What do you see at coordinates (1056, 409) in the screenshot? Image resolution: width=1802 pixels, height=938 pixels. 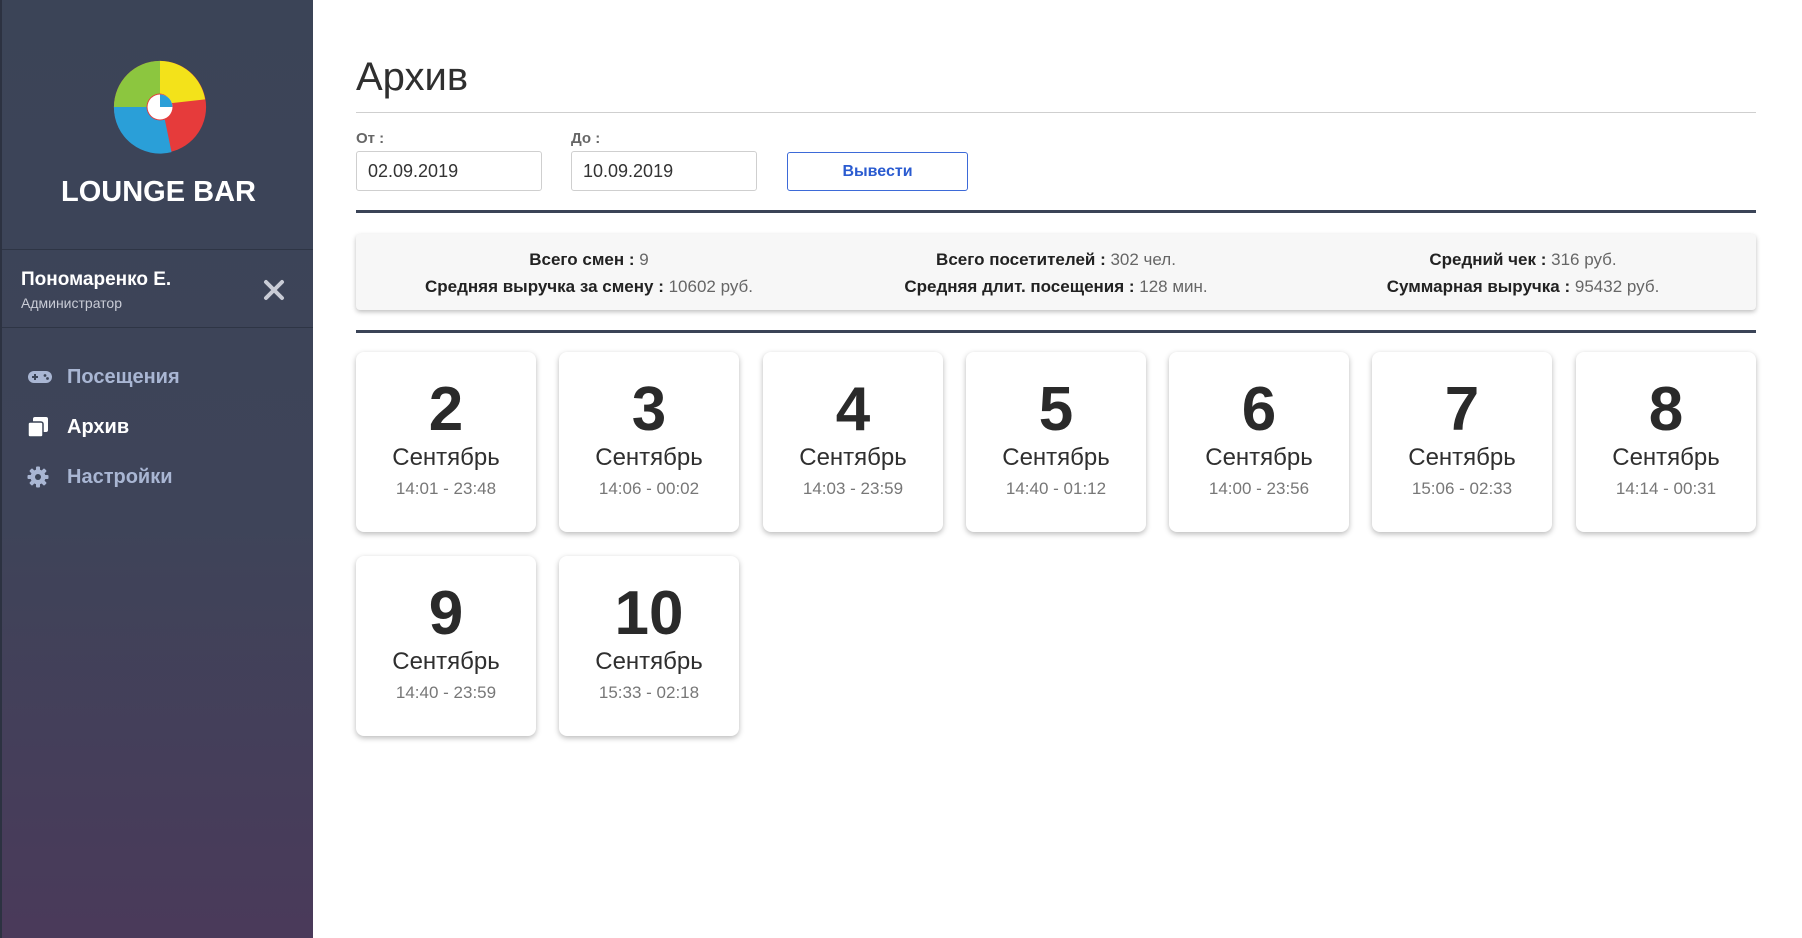 I see `shift-day: 5` at bounding box center [1056, 409].